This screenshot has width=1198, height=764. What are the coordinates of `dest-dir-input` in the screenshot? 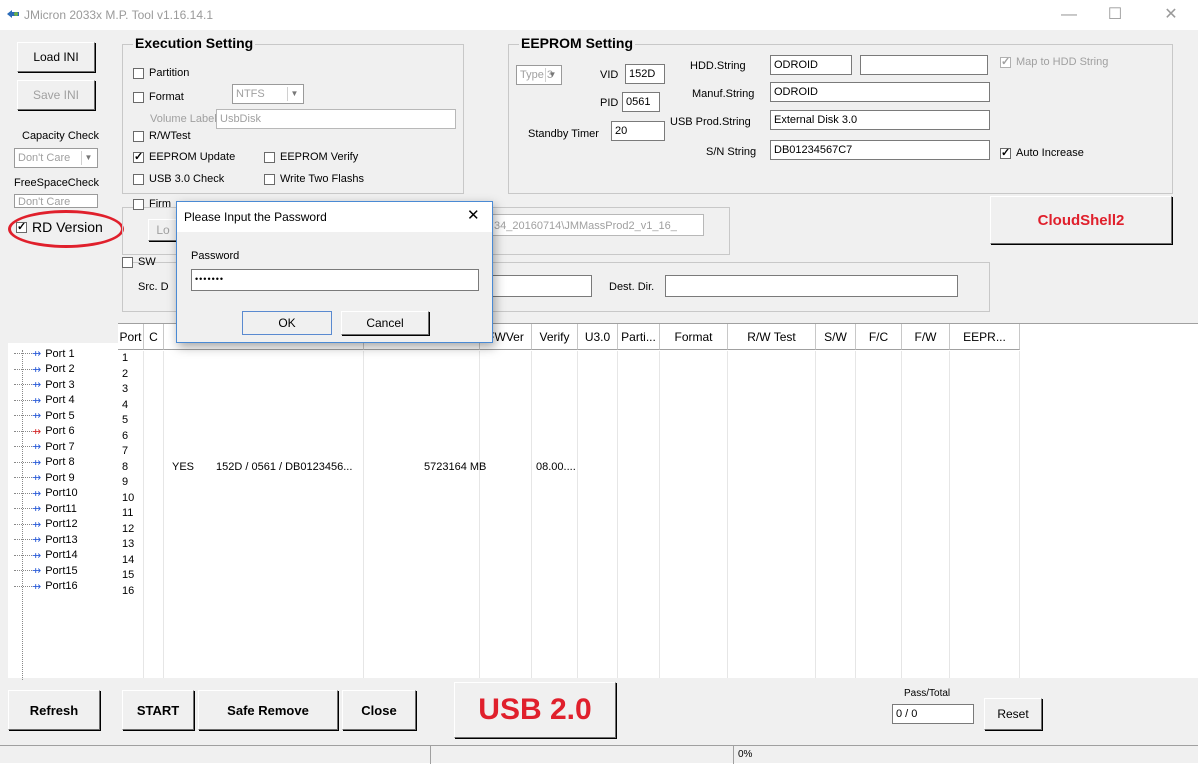 It's located at (811, 286).